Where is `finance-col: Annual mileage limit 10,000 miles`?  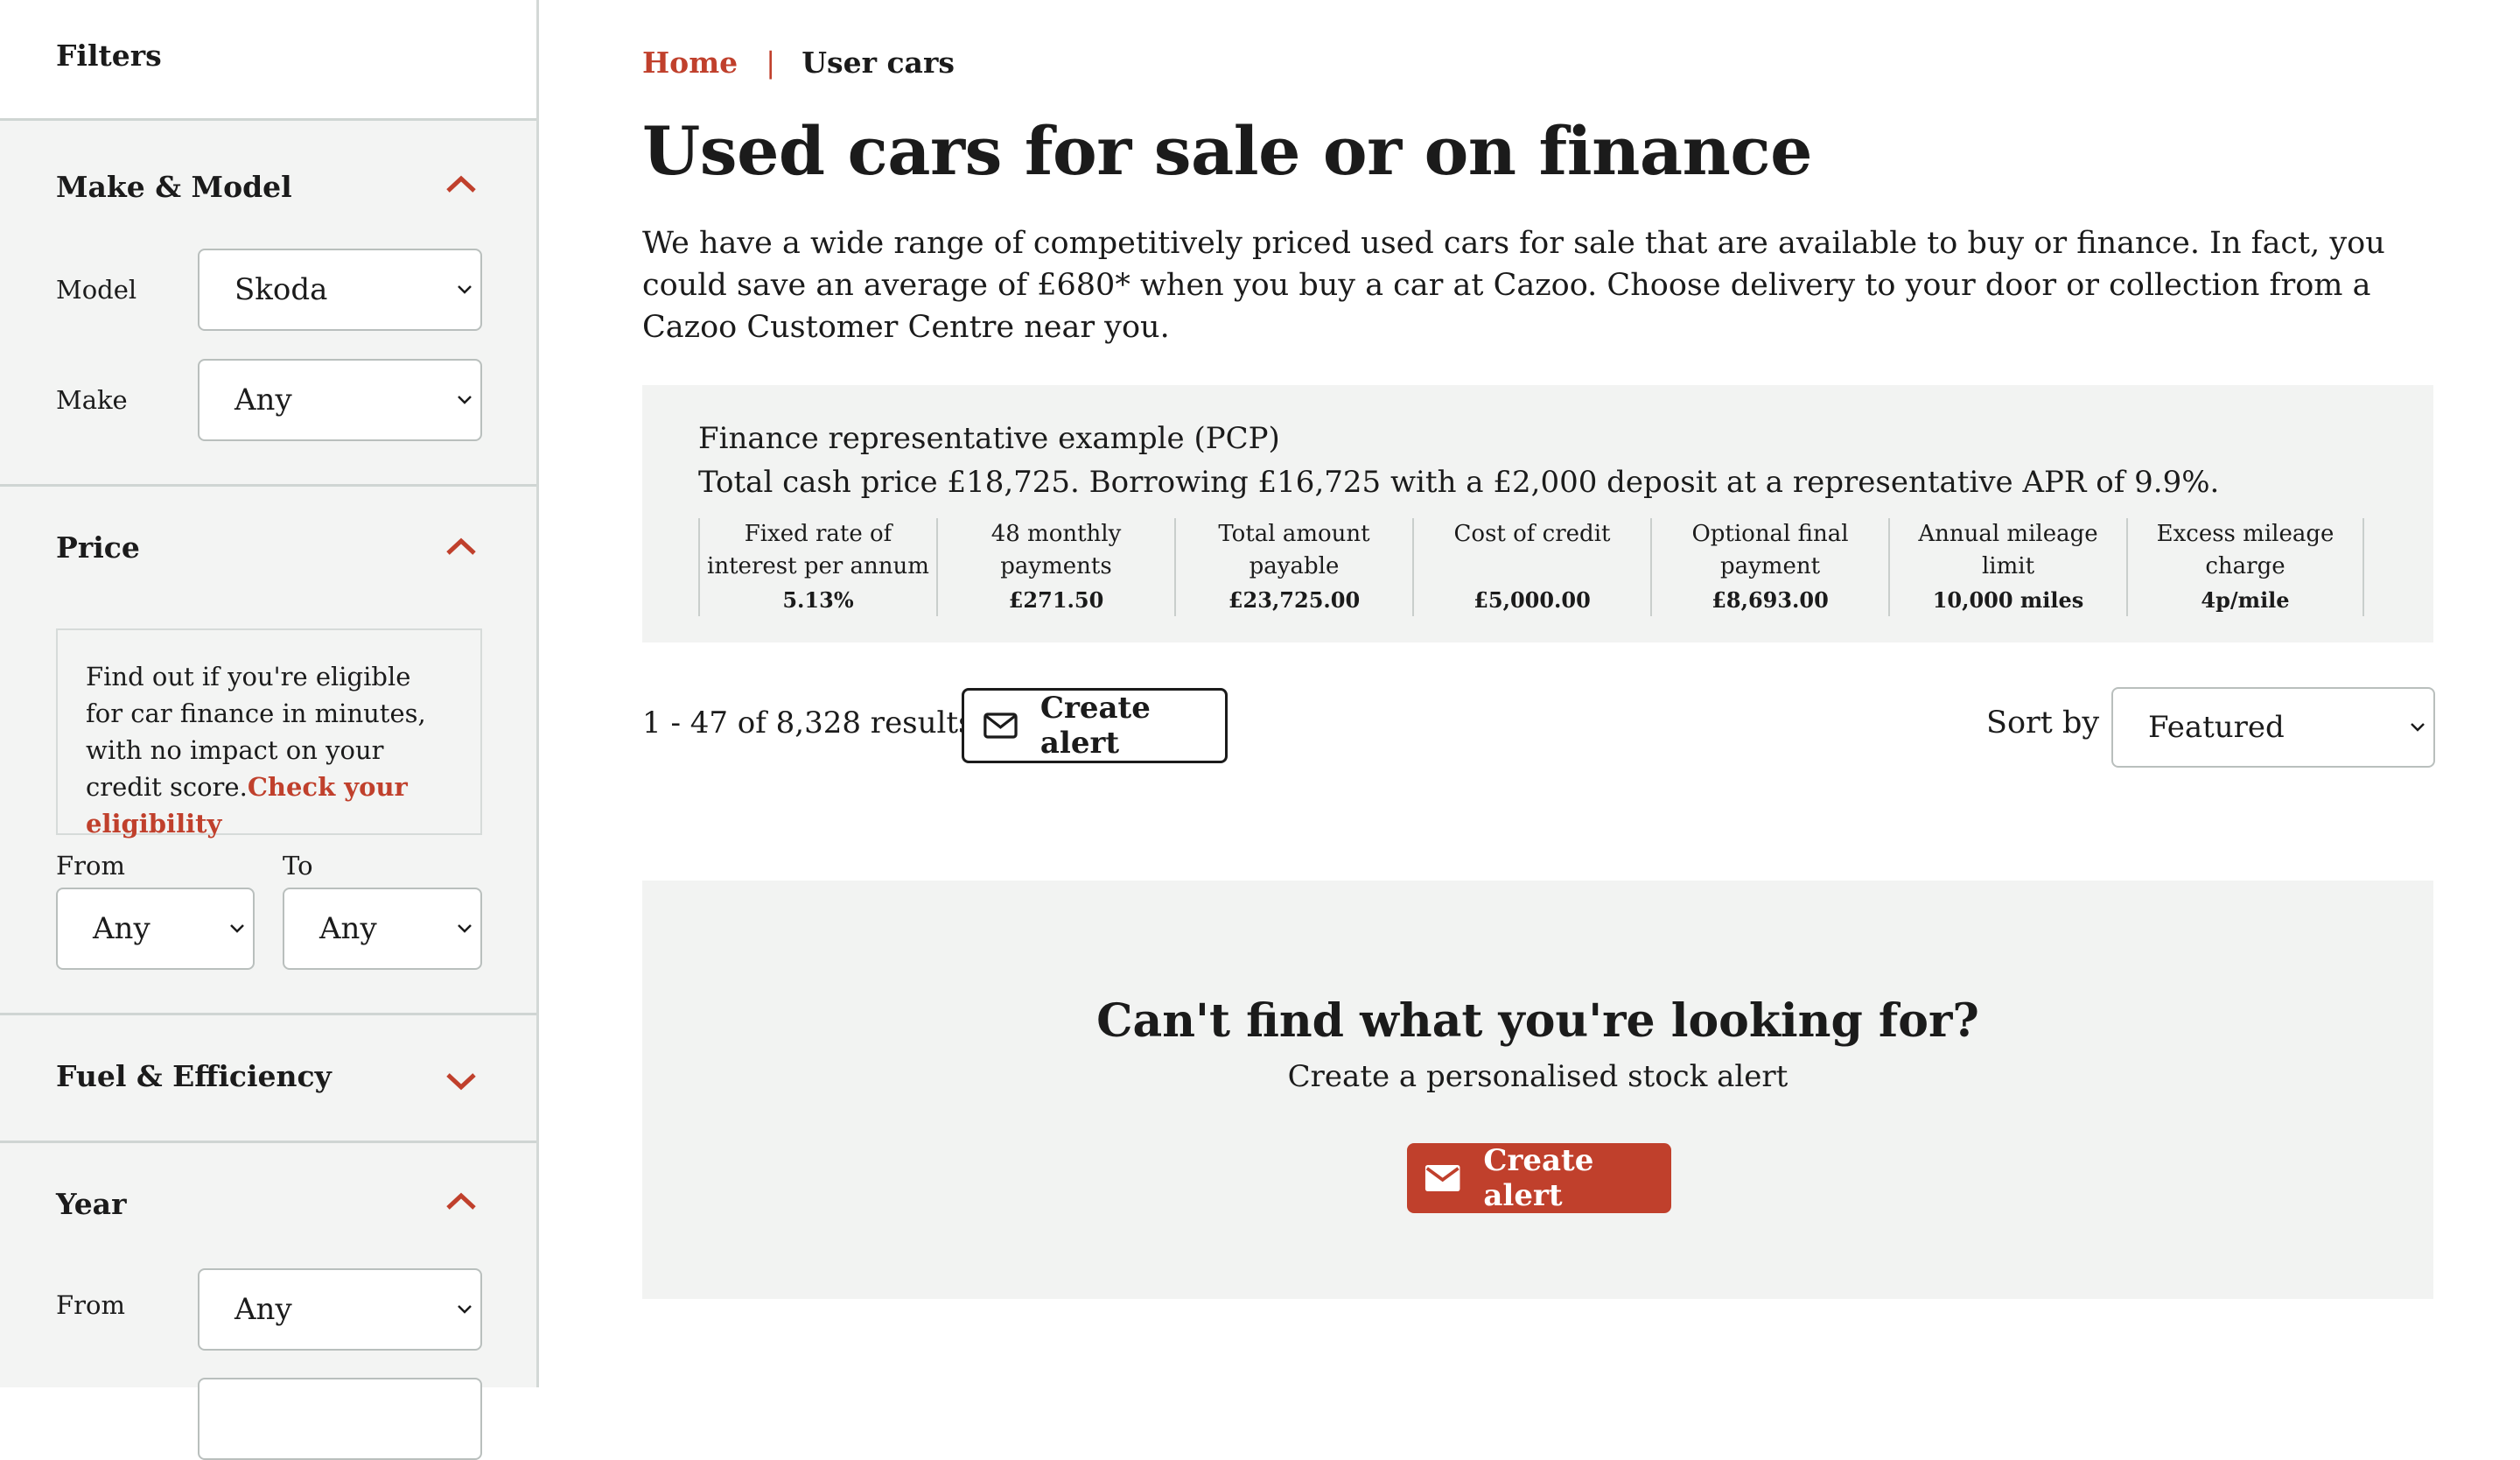 finance-col: Annual mileage limit 10,000 miles is located at coordinates (2007, 567).